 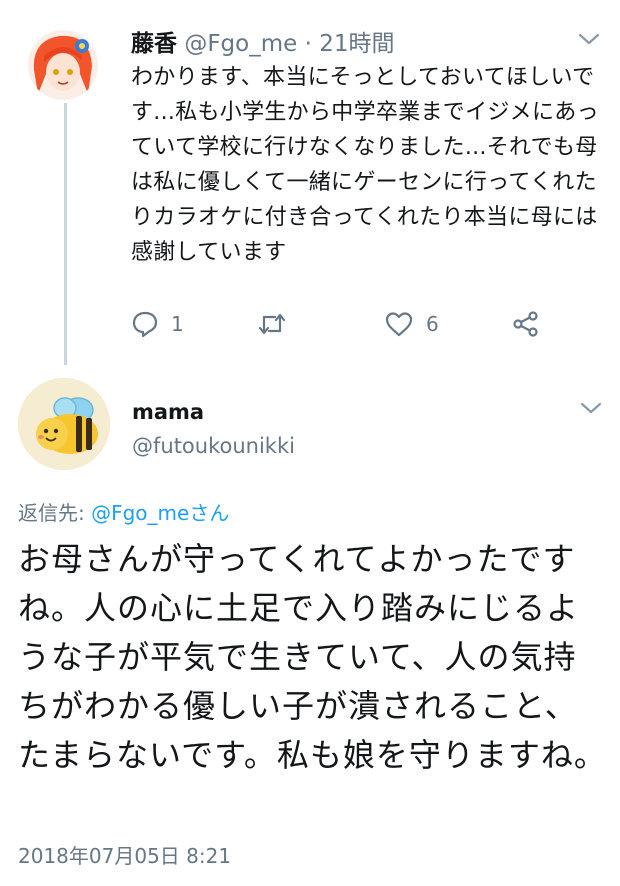 What do you see at coordinates (65, 234) in the screenshot?
I see `thread-line` at bounding box center [65, 234].